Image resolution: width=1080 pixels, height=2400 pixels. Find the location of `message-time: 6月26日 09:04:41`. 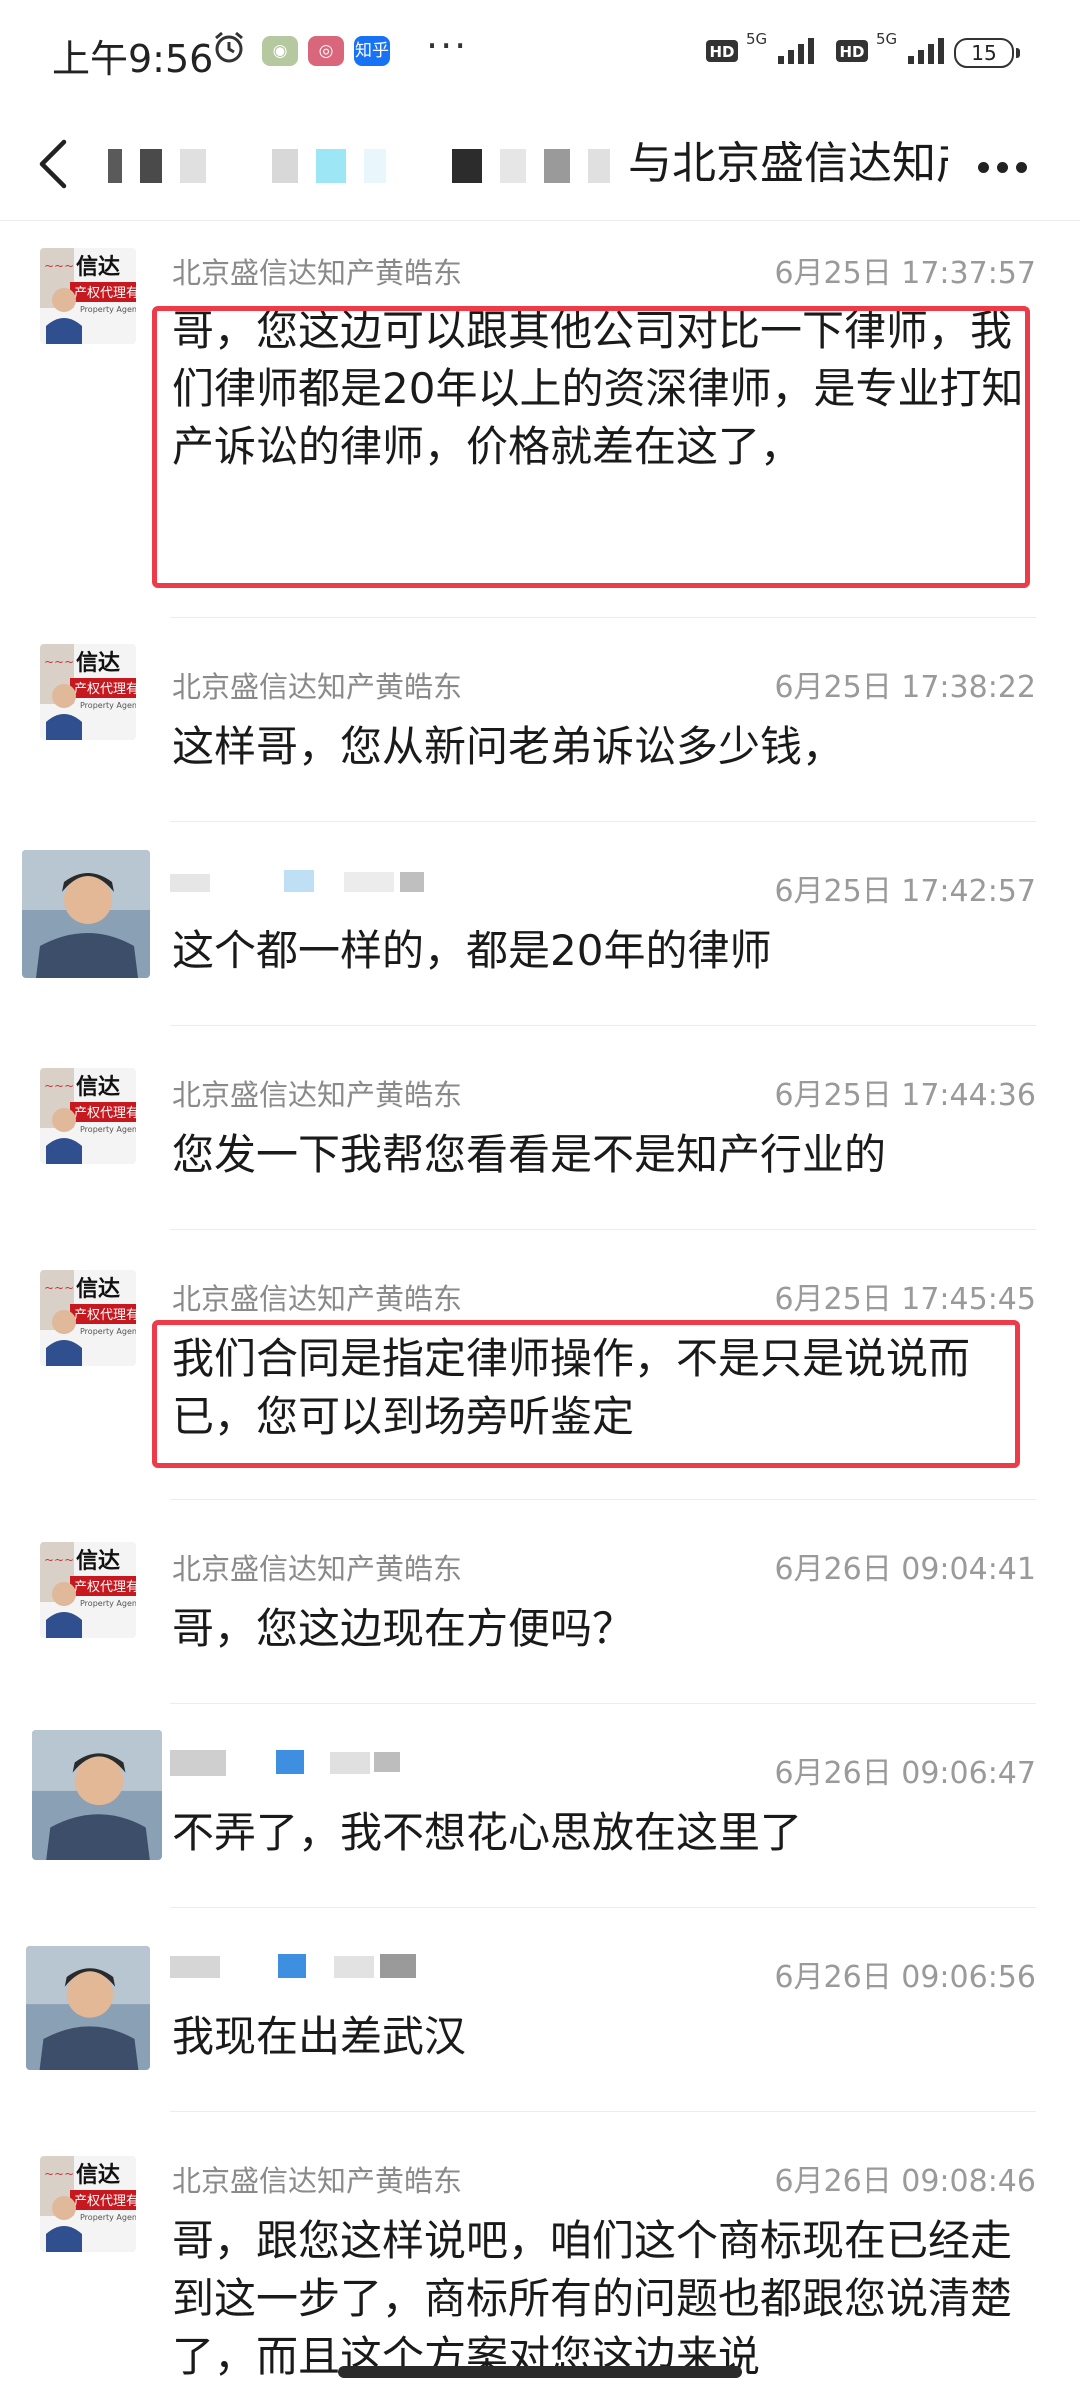

message-time: 6月26日 09:04:41 is located at coordinates (905, 1569).